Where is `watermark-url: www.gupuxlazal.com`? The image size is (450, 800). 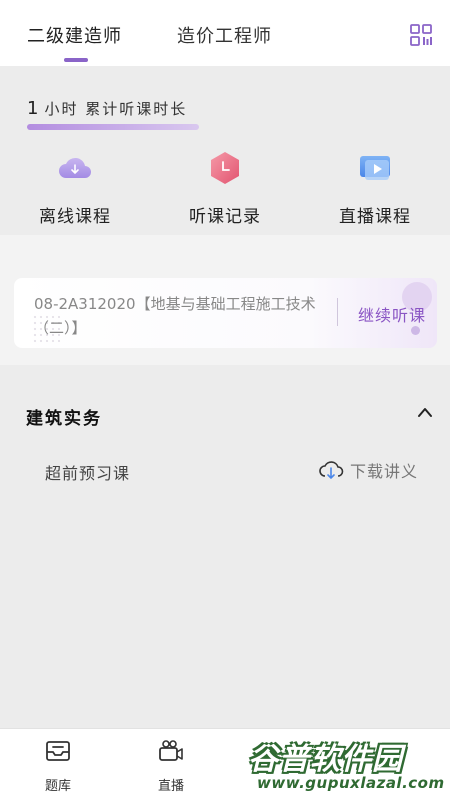 watermark-url: www.gupuxlazal.com is located at coordinates (351, 783).